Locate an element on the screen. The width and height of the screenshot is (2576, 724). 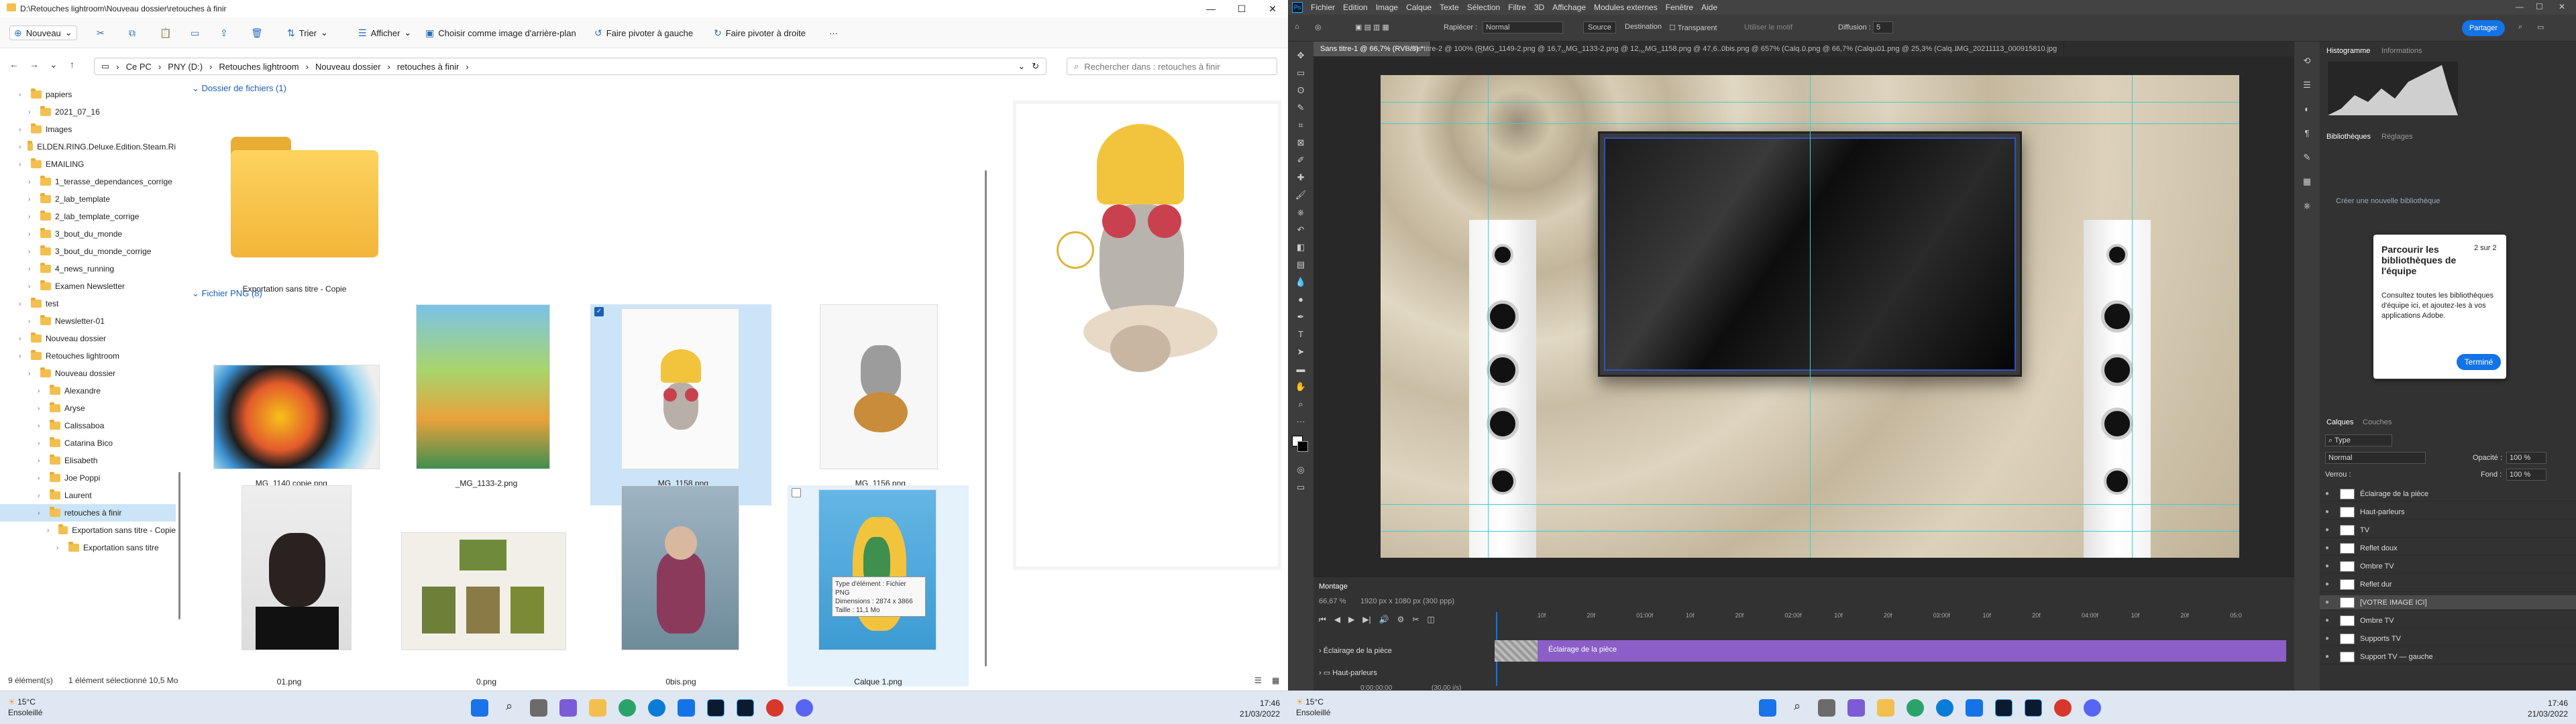
tree-item: › Newsletter-01 is located at coordinates (88, 321).